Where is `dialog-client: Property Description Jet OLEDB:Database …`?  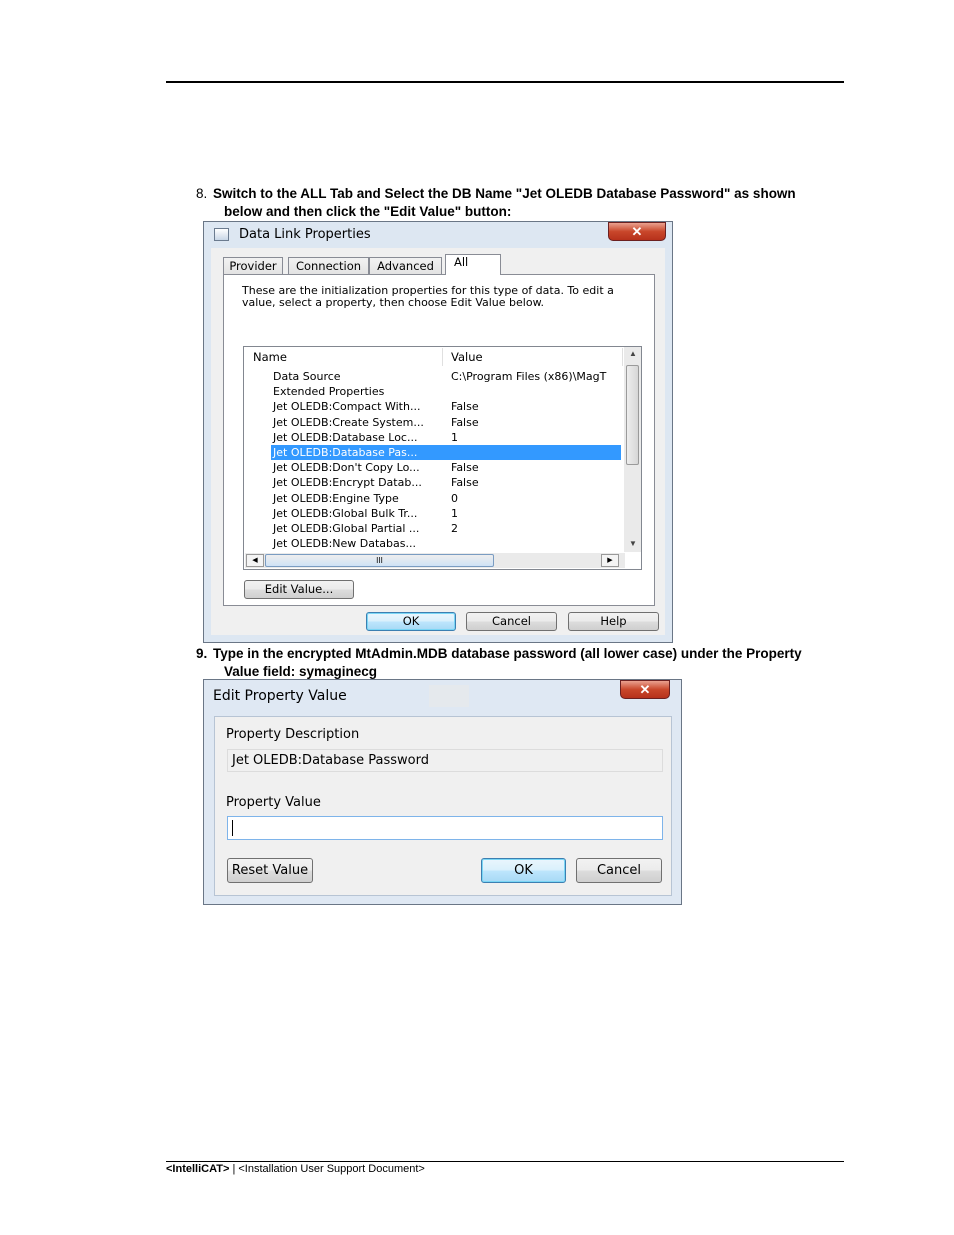 dialog-client: Property Description Jet OLEDB:Database … is located at coordinates (443, 806).